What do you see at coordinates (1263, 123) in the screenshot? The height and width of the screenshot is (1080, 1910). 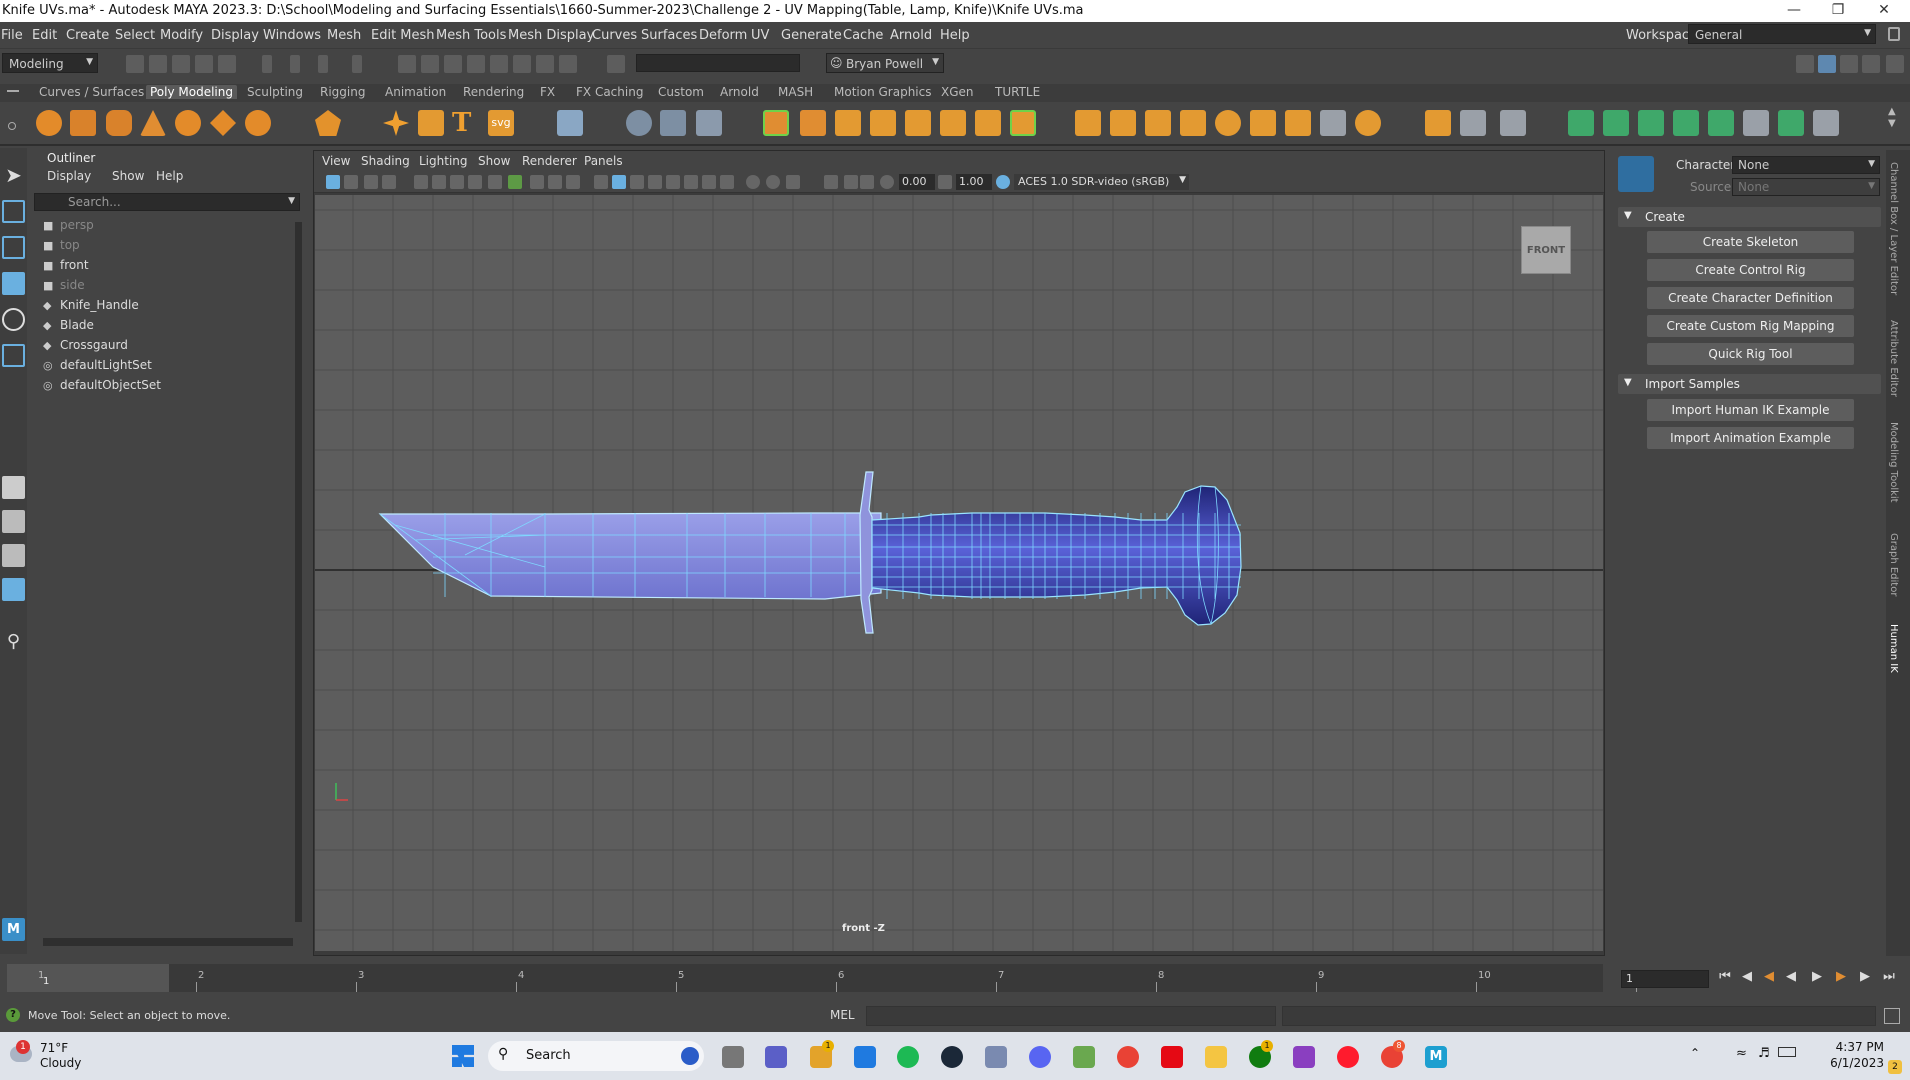 I see `wedge-icon` at bounding box center [1263, 123].